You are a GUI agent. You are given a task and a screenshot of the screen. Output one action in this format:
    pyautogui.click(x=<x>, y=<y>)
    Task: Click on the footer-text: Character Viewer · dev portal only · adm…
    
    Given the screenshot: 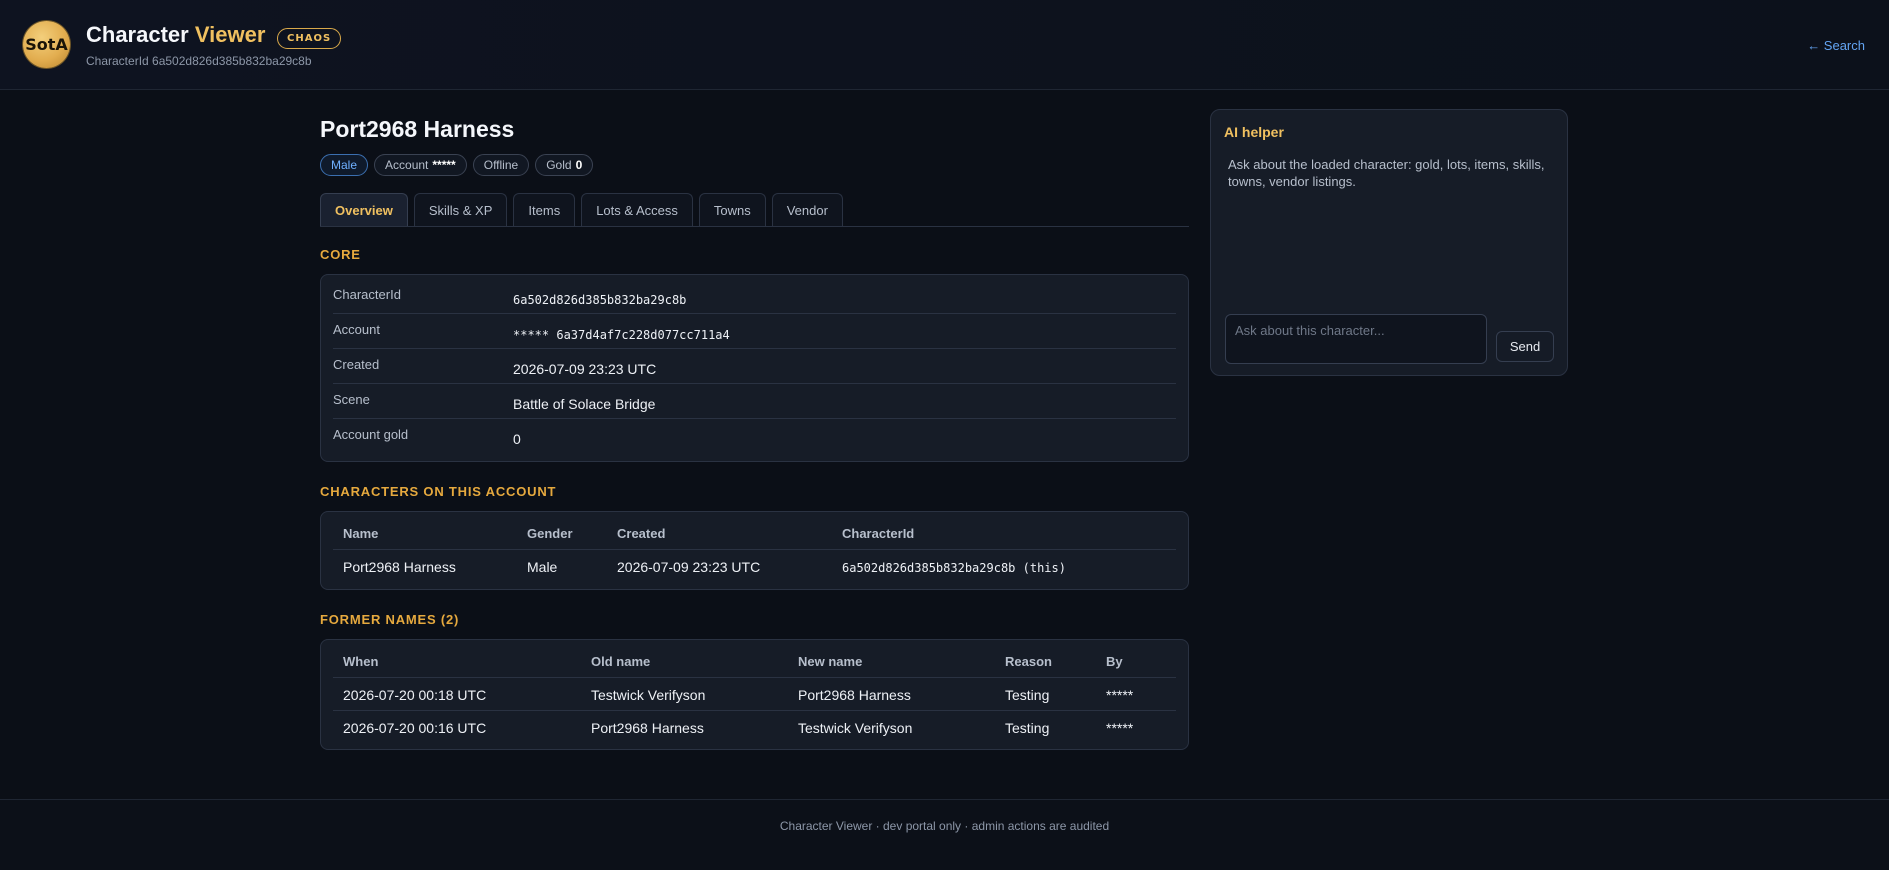 What is the action you would take?
    pyautogui.click(x=944, y=826)
    